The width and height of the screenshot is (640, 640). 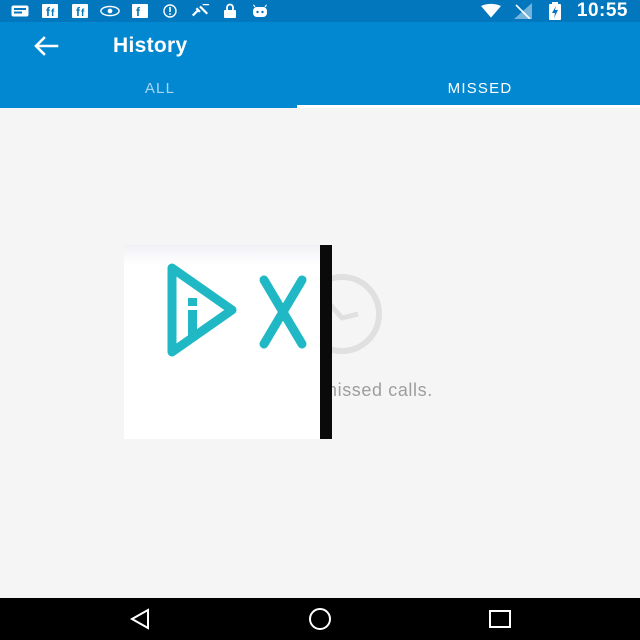 I want to click on app-bar: History ALL MISSED, so click(x=320, y=65).